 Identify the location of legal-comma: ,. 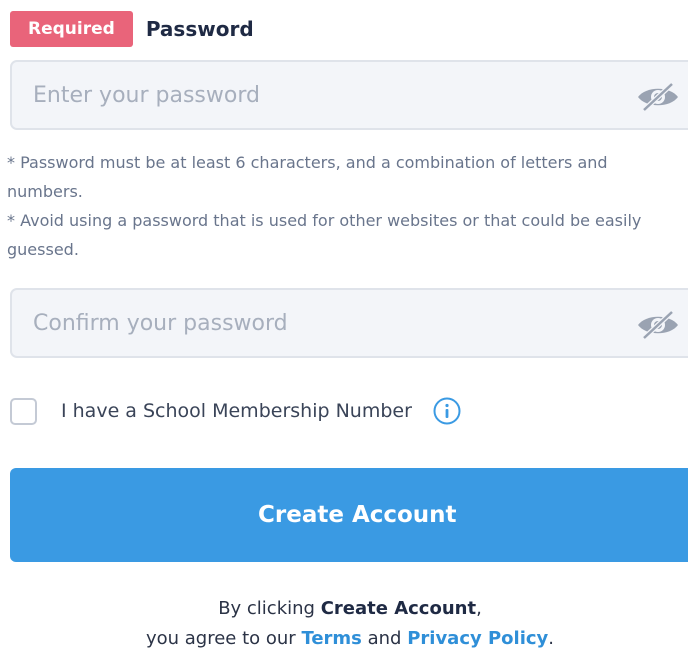
(479, 608).